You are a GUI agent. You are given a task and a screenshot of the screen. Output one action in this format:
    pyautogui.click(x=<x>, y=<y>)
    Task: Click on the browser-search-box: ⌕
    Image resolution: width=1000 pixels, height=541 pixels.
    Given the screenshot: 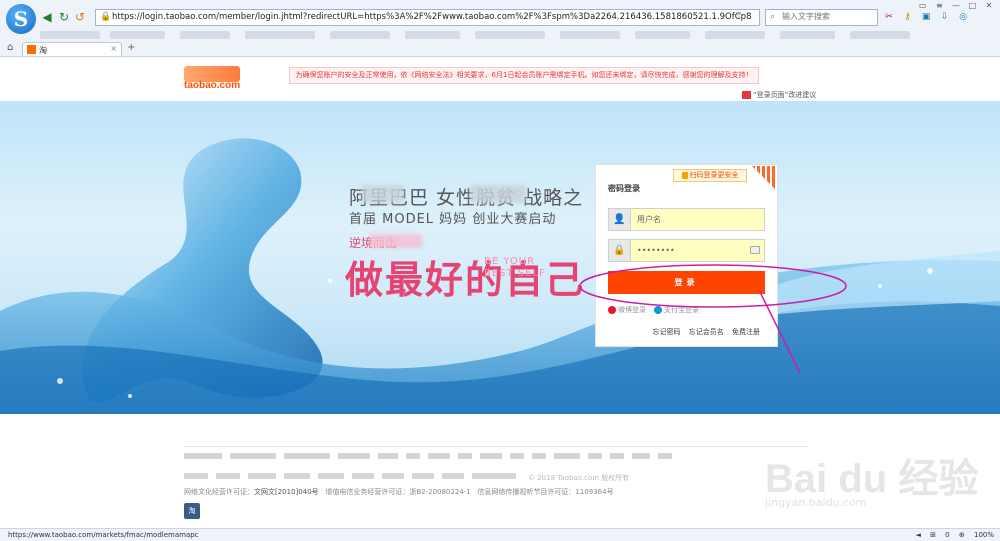 What is the action you would take?
    pyautogui.click(x=821, y=17)
    